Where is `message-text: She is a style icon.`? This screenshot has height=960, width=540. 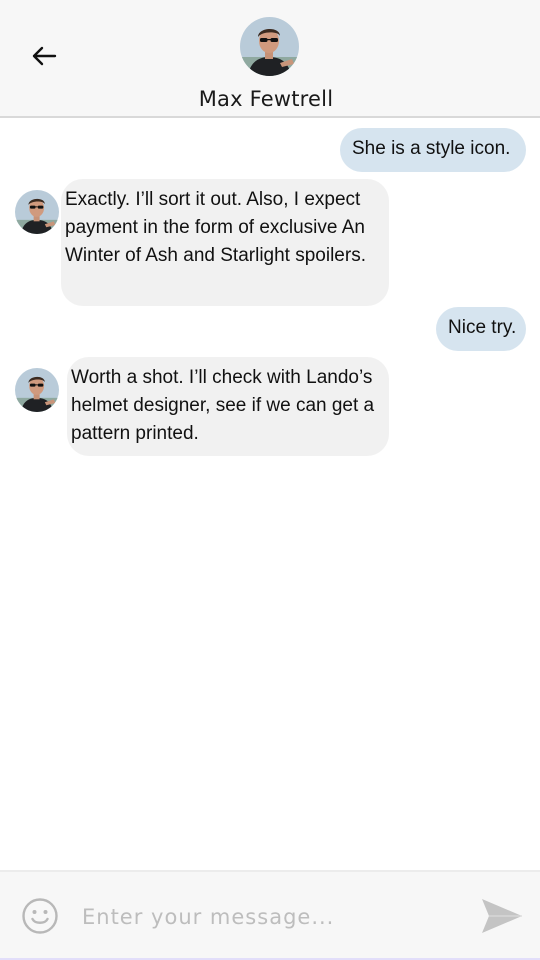
message-text: She is a style icon. is located at coordinates (431, 148).